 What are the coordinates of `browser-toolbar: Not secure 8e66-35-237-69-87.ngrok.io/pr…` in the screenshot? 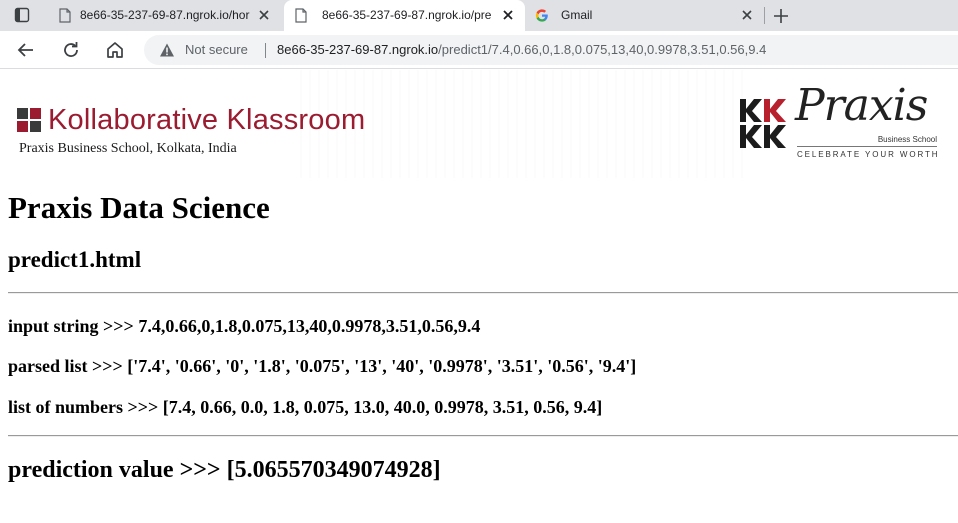 It's located at (479, 50).